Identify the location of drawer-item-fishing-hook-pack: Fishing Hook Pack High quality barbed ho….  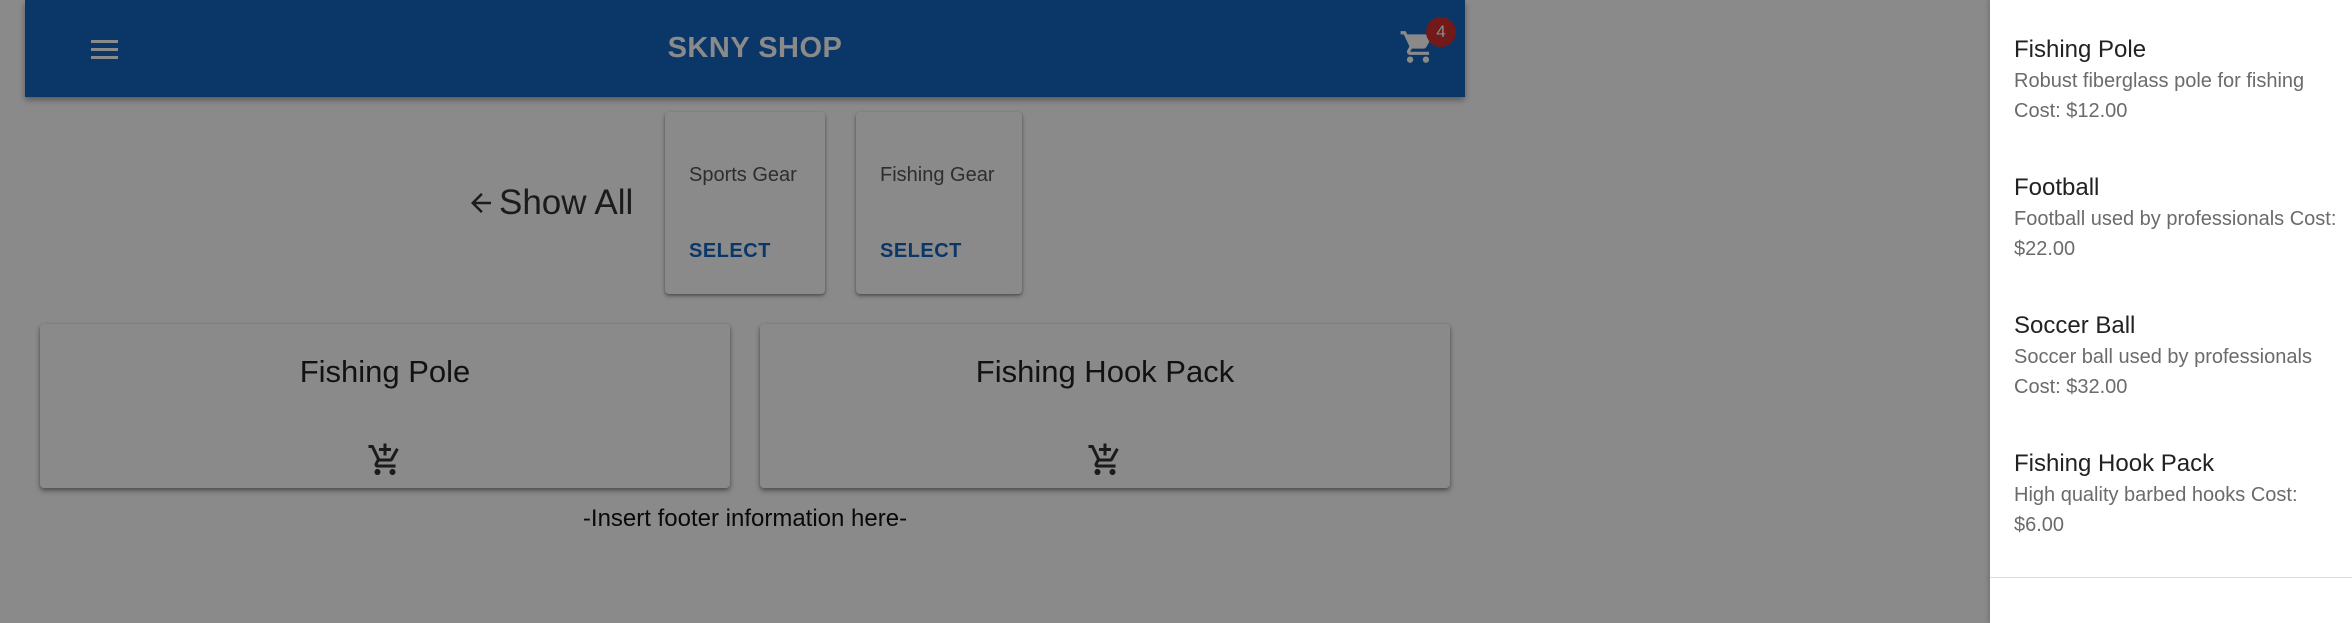
(2179, 494).